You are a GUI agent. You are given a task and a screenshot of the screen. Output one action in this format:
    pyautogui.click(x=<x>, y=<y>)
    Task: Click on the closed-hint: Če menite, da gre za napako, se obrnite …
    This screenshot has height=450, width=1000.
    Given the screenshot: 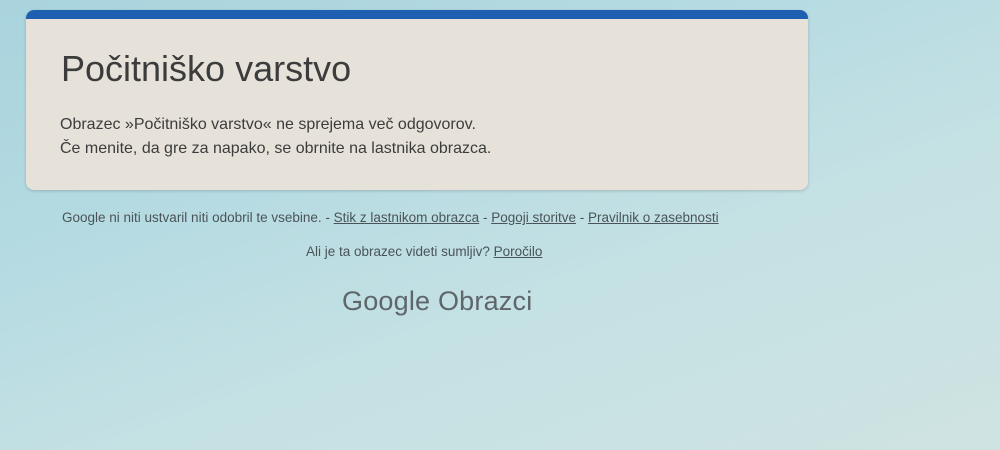 What is the action you would take?
    pyautogui.click(x=276, y=148)
    